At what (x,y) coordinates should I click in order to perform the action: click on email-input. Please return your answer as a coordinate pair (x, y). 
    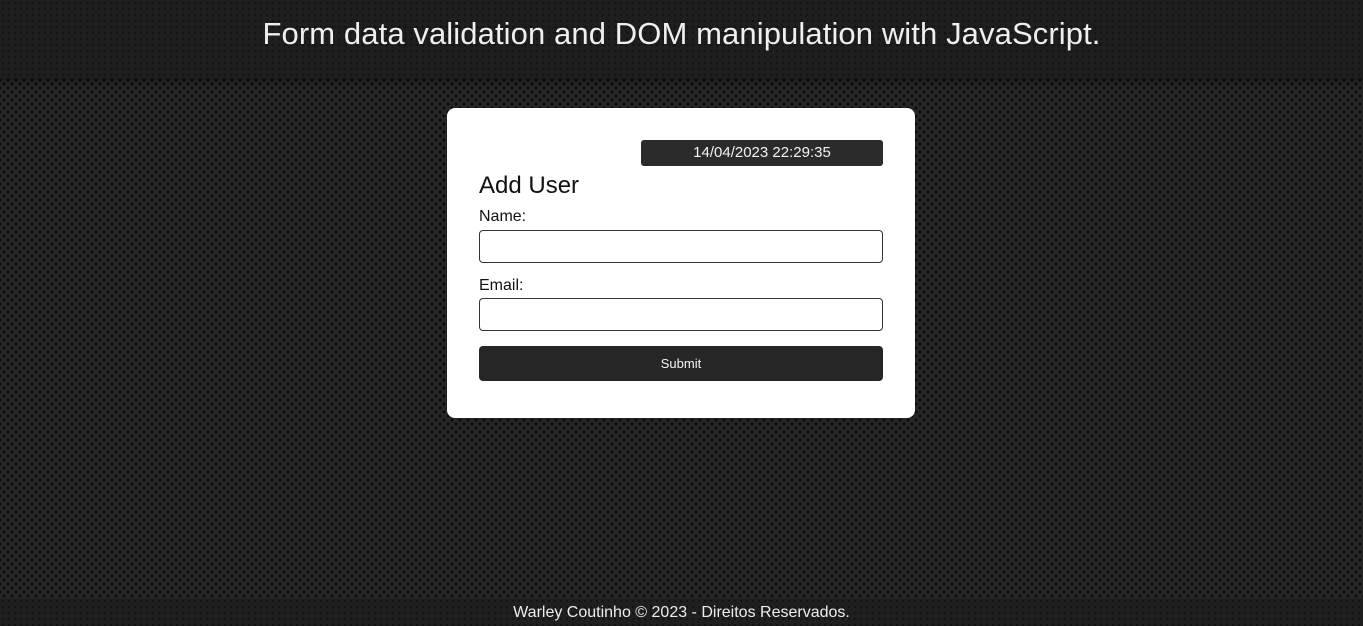
    Looking at the image, I should click on (681, 314).